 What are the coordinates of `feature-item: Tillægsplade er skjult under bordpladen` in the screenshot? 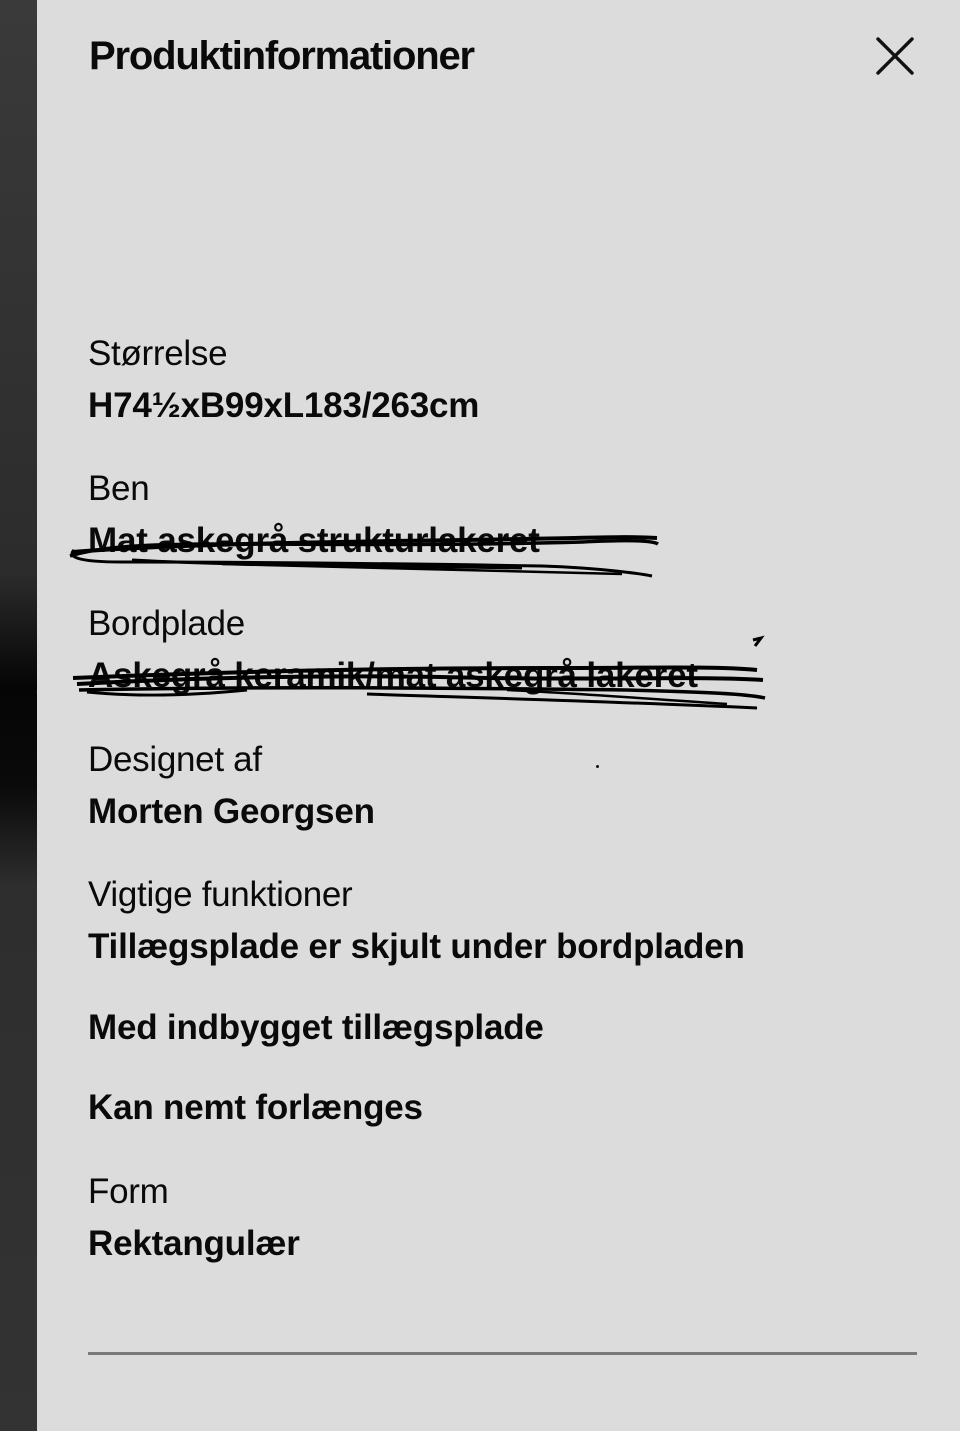 It's located at (416, 946).